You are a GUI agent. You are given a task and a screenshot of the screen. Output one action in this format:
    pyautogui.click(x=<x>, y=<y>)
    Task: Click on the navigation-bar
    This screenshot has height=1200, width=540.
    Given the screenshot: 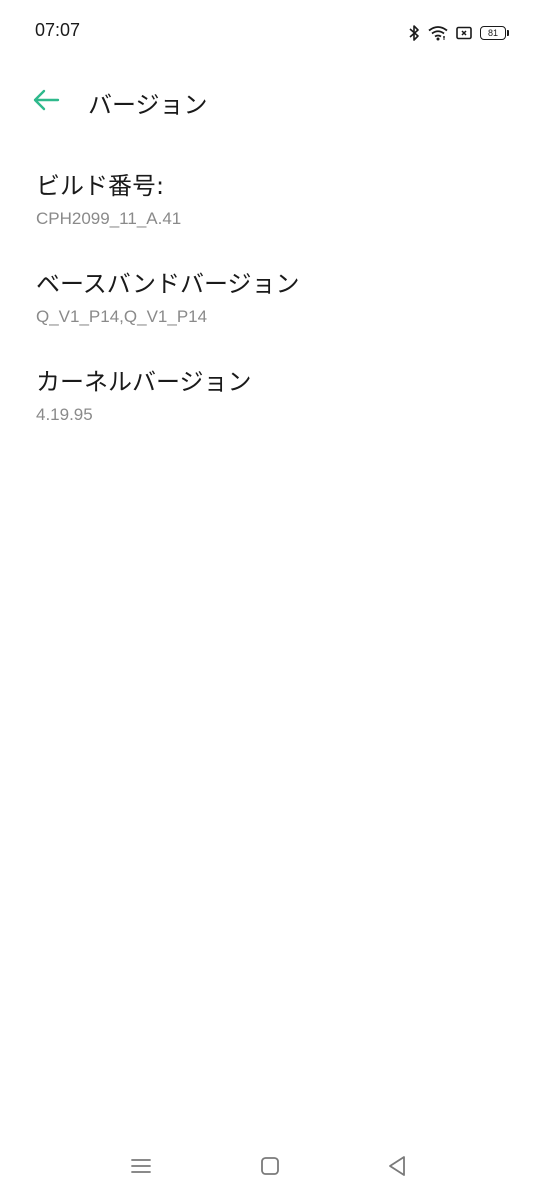 What is the action you would take?
    pyautogui.click(x=270, y=1165)
    